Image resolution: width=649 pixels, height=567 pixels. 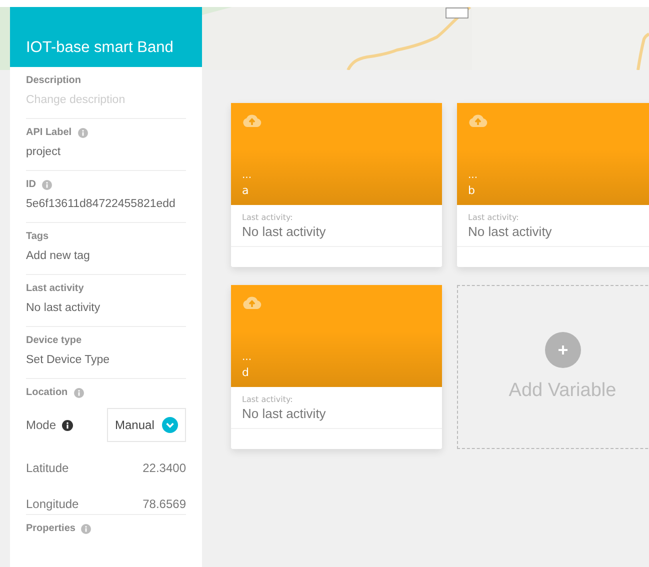 I want to click on variable-name: d, so click(x=246, y=372).